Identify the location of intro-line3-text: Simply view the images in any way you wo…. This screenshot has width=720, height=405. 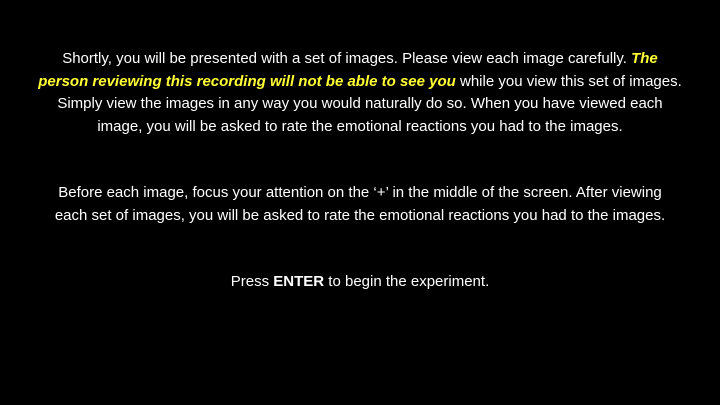
(360, 103).